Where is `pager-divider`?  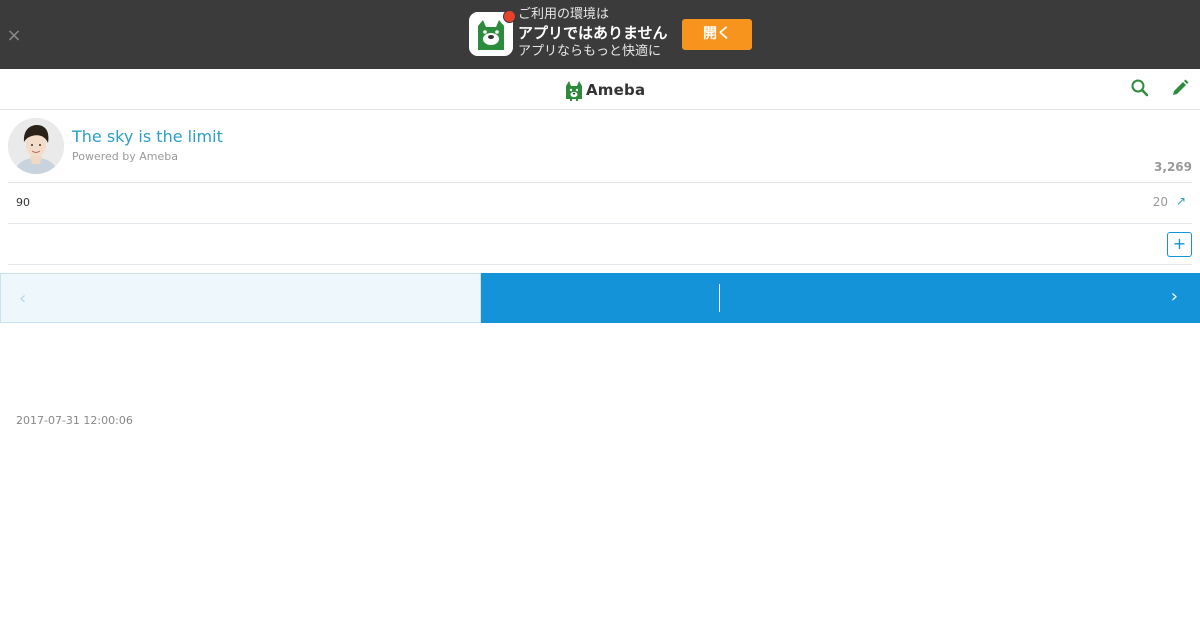 pager-divider is located at coordinates (719, 298).